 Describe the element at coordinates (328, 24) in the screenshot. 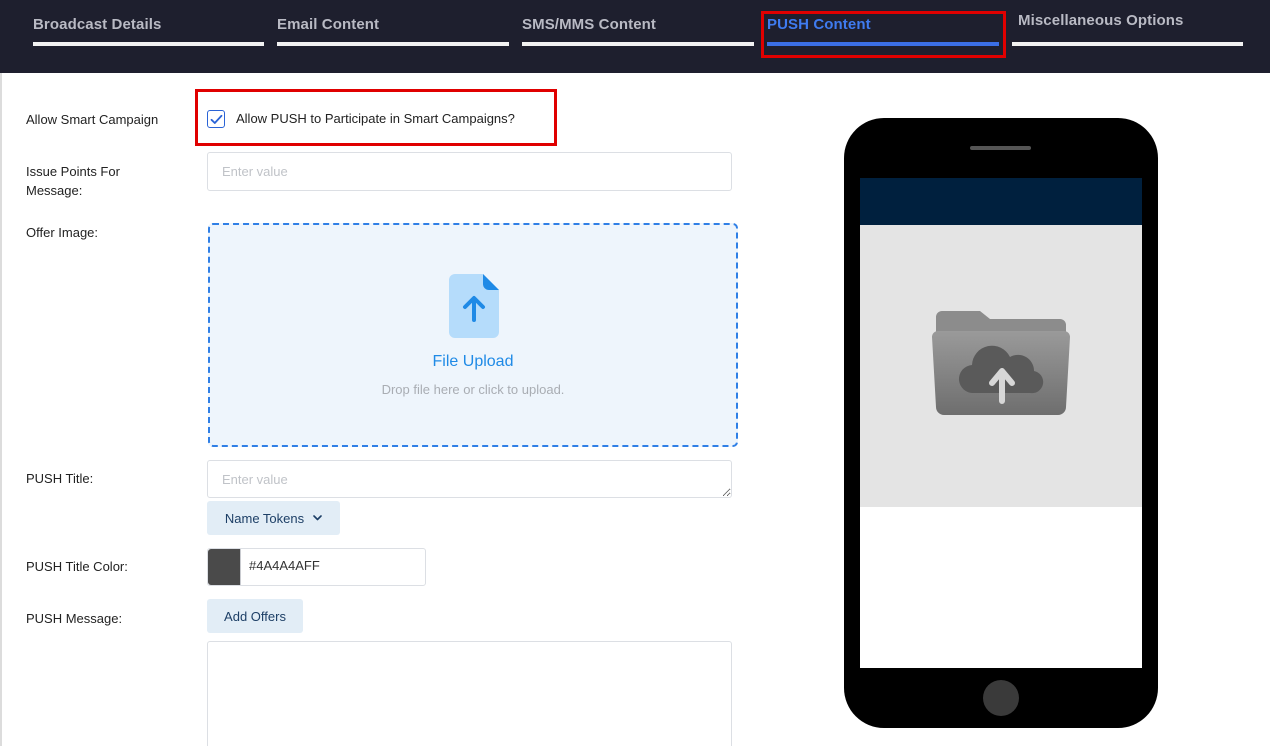

I see `tab-label: Email Content` at that location.